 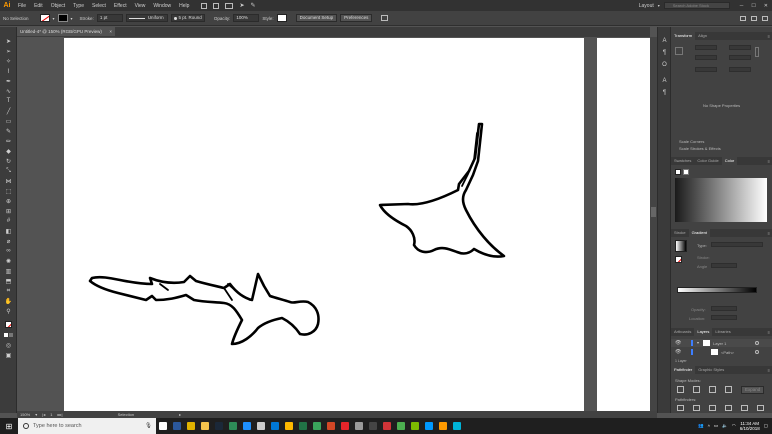 What do you see at coordinates (8, 151) in the screenshot?
I see `eraser-icon: ◆` at bounding box center [8, 151].